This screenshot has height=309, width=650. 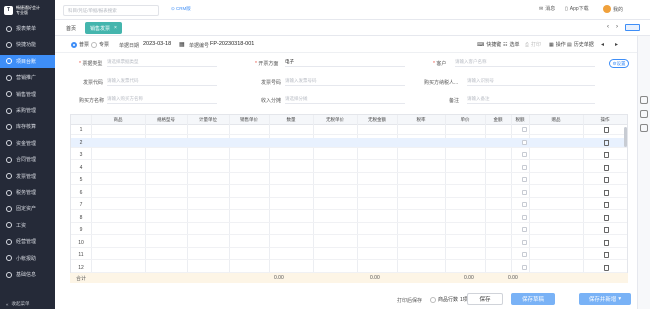 I want to click on grid-scrollbar, so click(x=625, y=137).